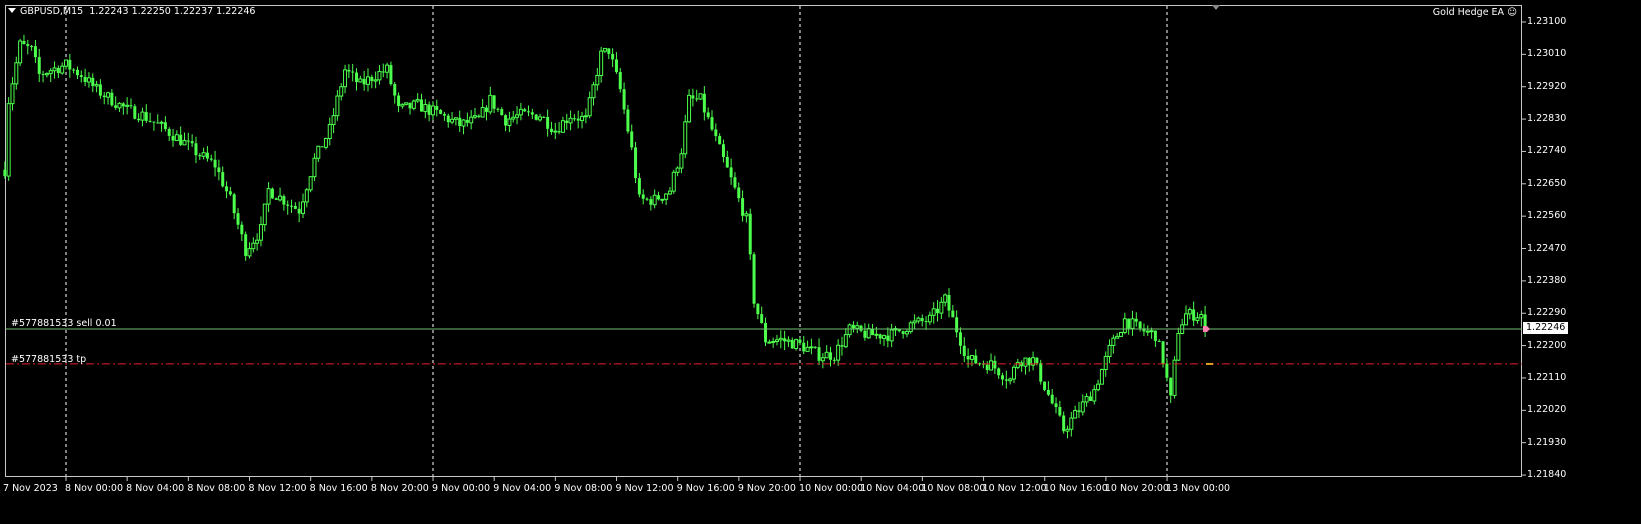 This screenshot has height=524, width=1641. I want to click on time-label: 7 Nov 2023, so click(30, 488).